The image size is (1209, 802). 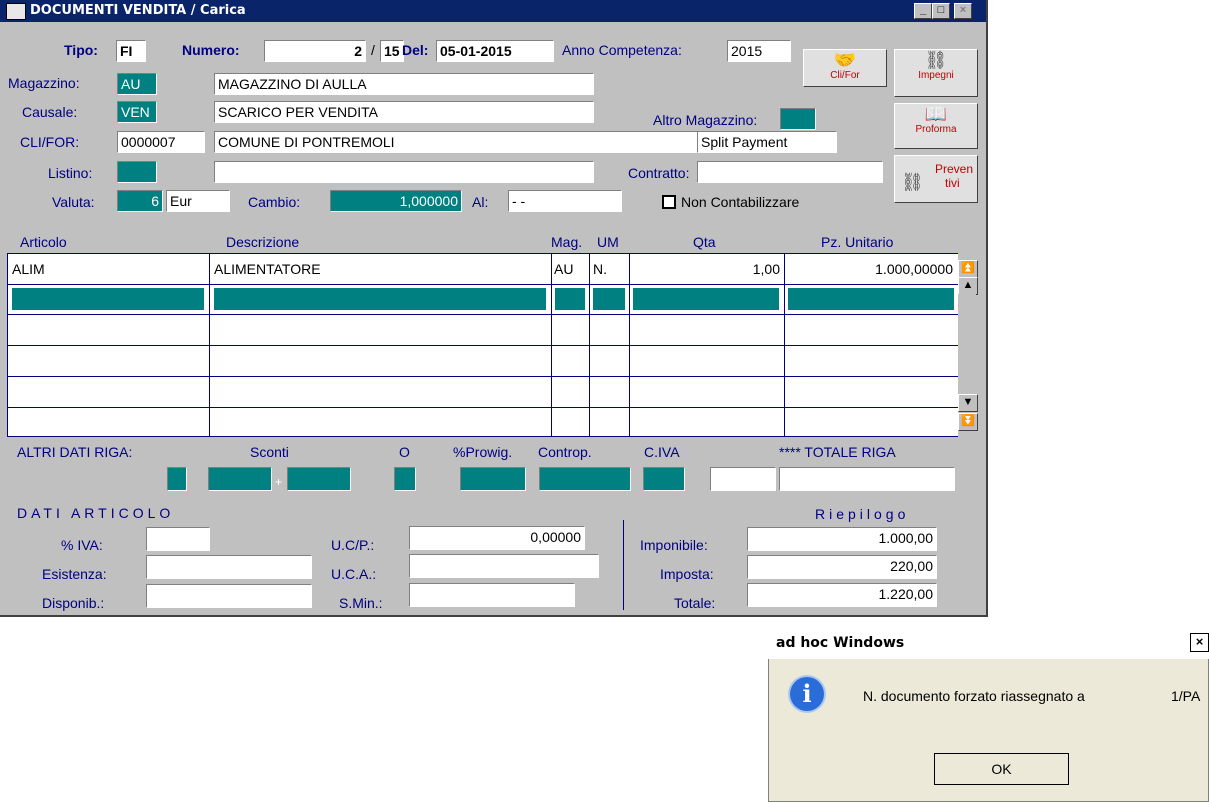 What do you see at coordinates (404, 112) in the screenshot?
I see `causale-desc-field: SCARICO PER VENDITA` at bounding box center [404, 112].